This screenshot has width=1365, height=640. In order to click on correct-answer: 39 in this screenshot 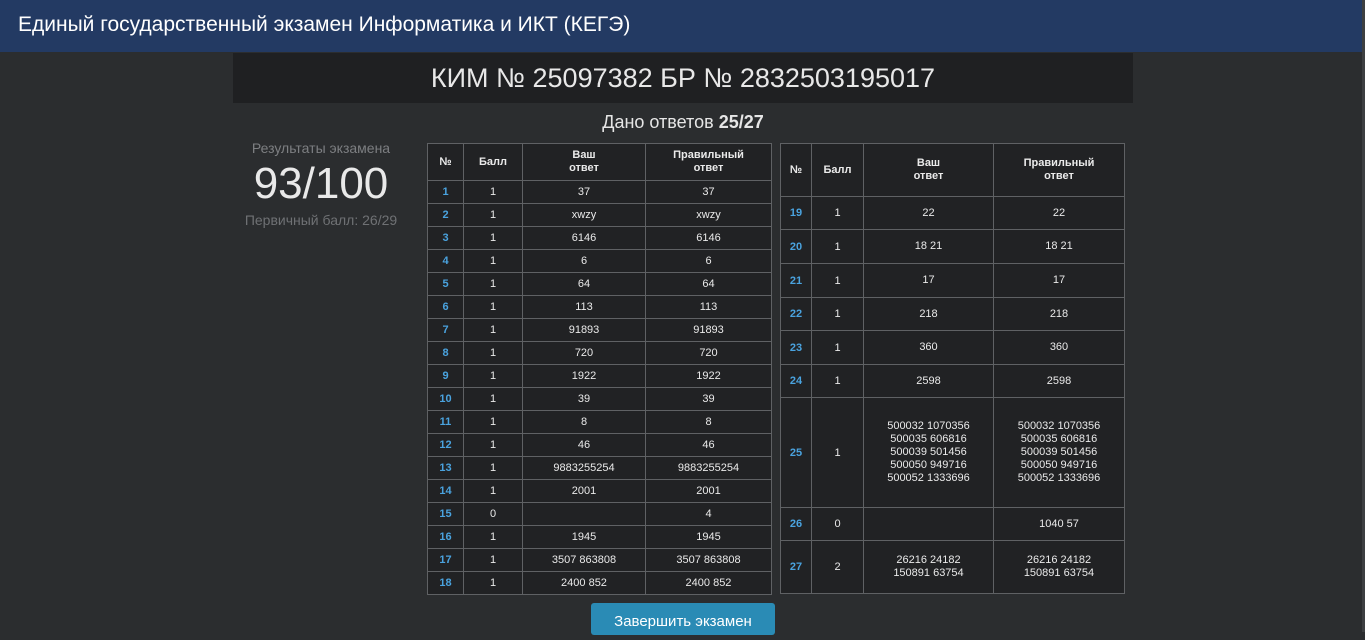, I will do `click(708, 399)`.